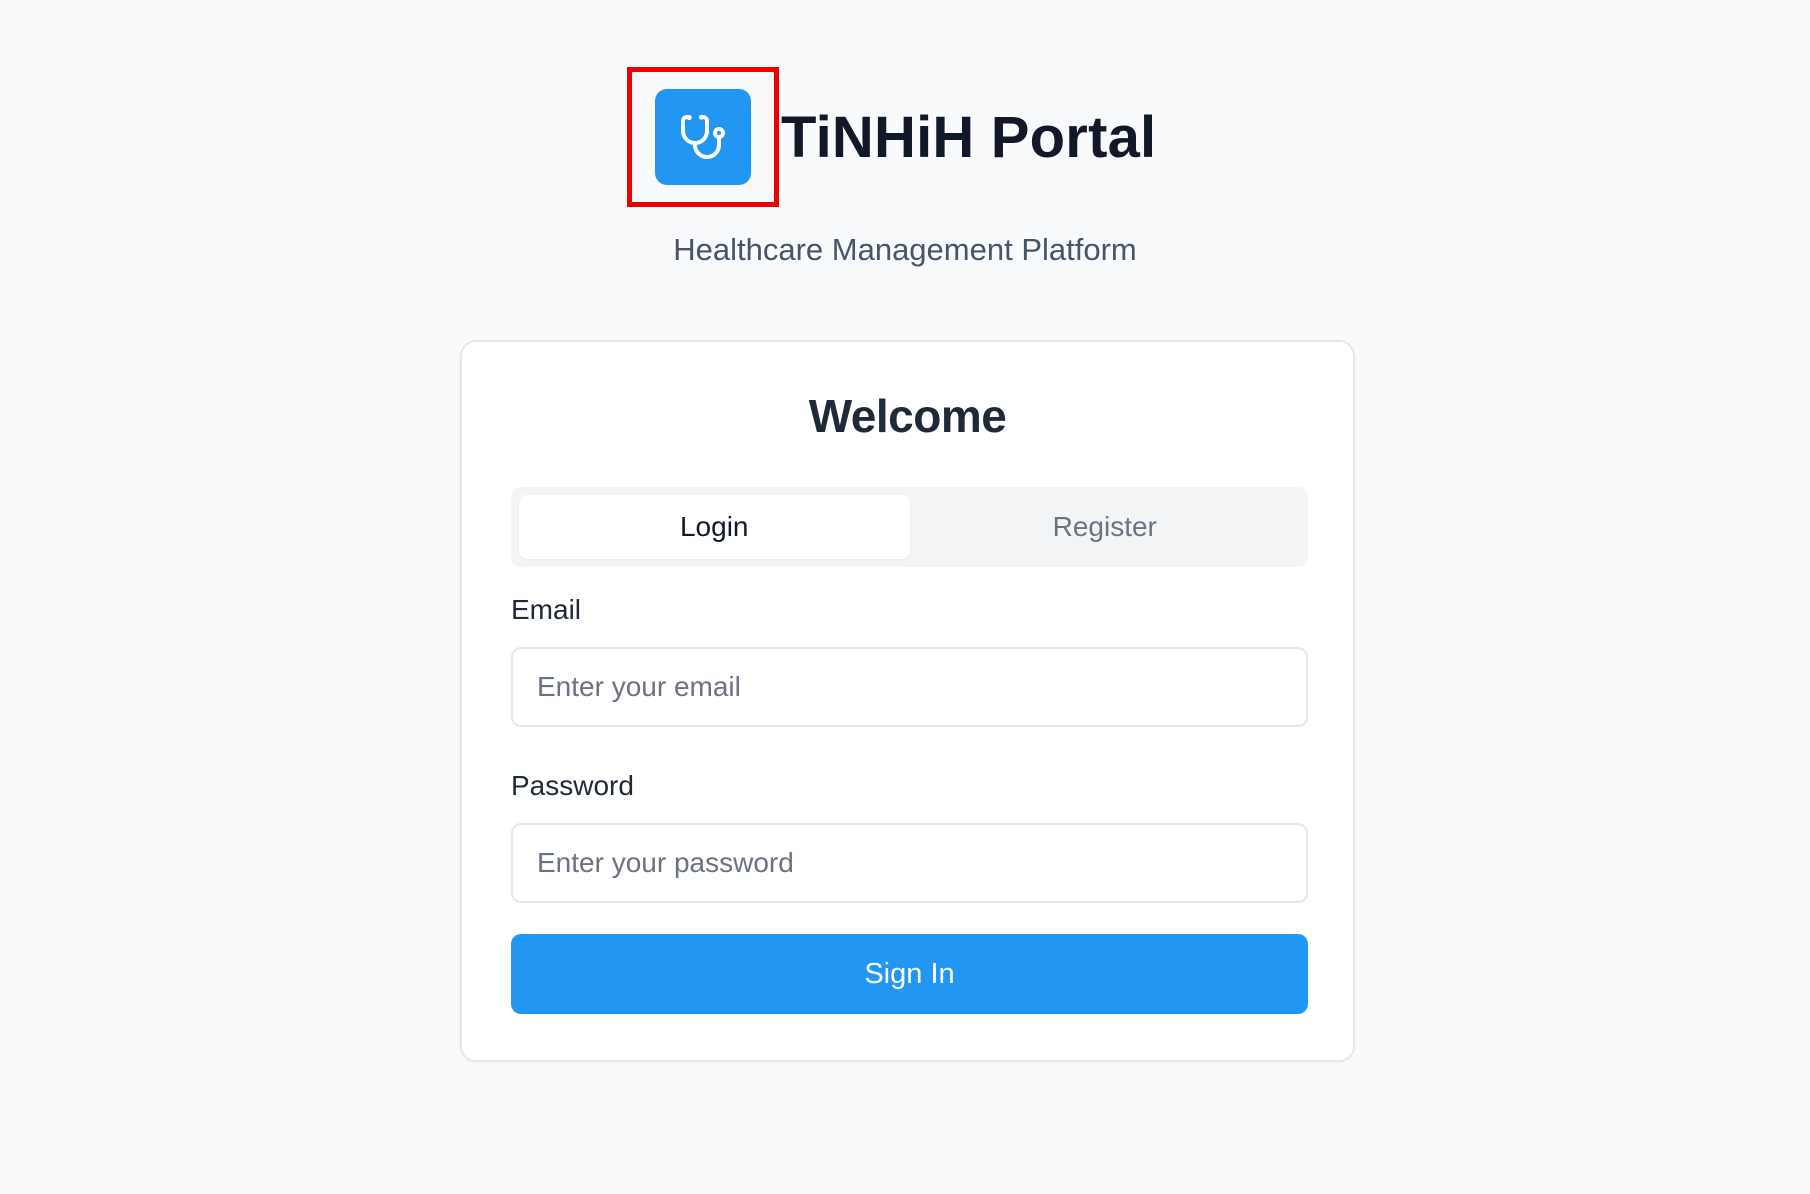 Image resolution: width=1810 pixels, height=1194 pixels. I want to click on logo-highlight-box, so click(703, 137).